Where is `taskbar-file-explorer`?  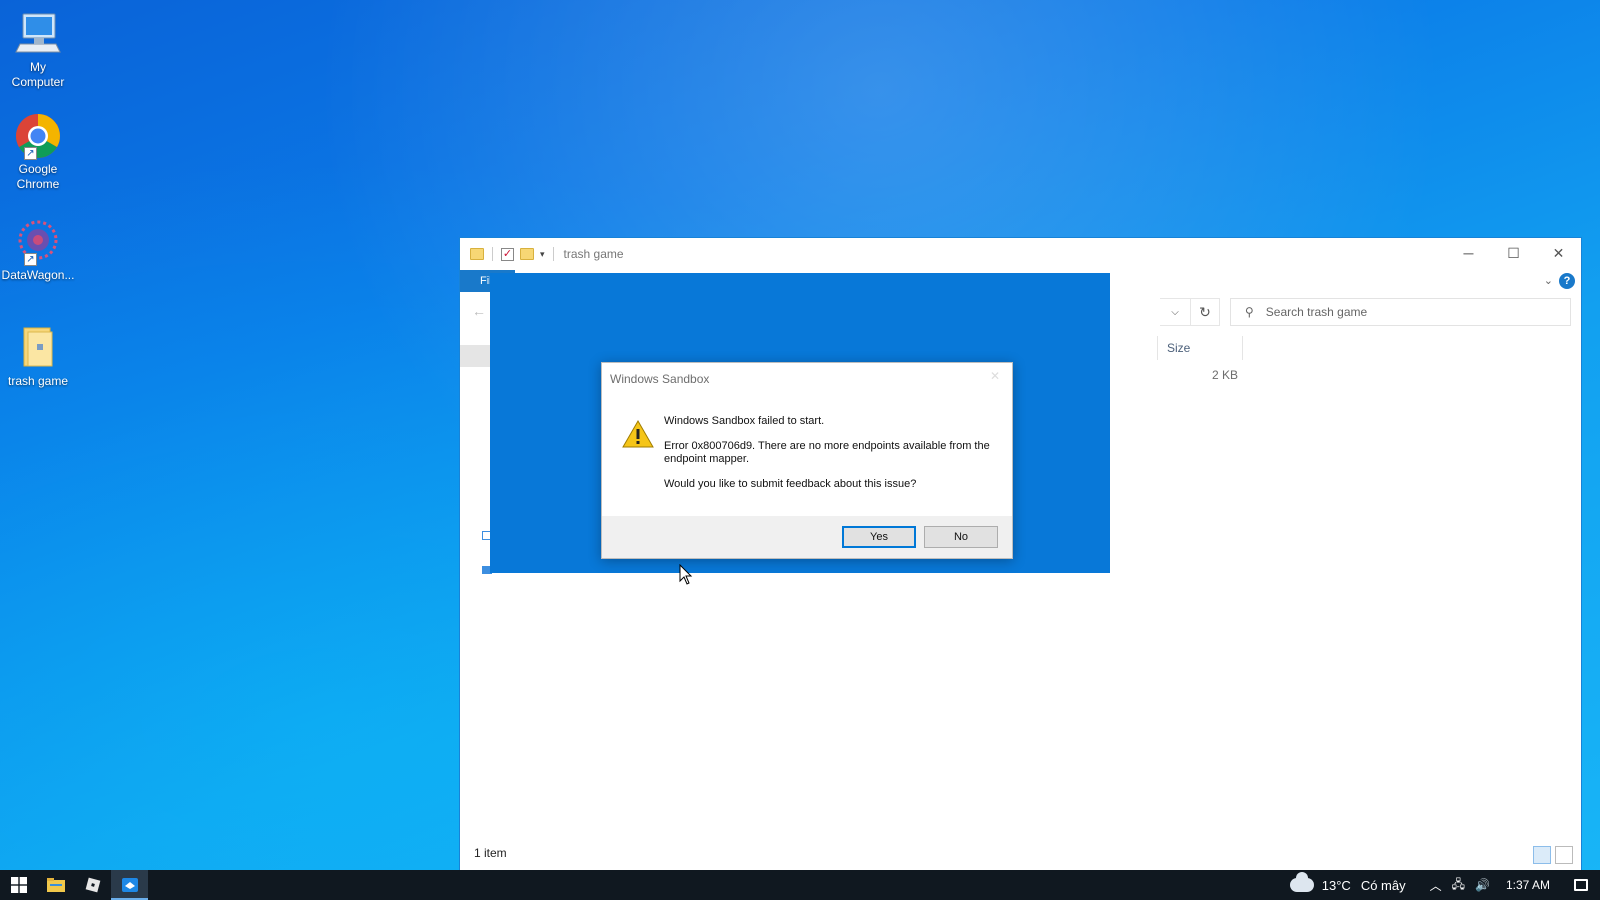
taskbar-file-explorer is located at coordinates (55, 885).